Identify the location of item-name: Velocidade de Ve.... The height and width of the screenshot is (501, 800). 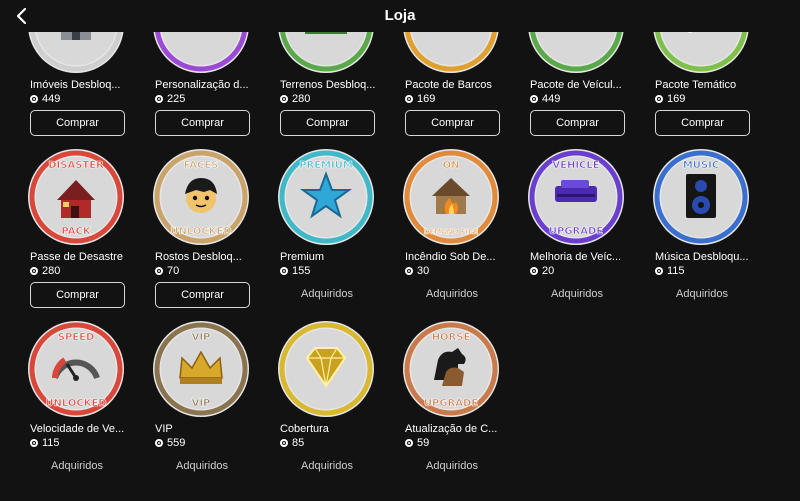
(77, 429).